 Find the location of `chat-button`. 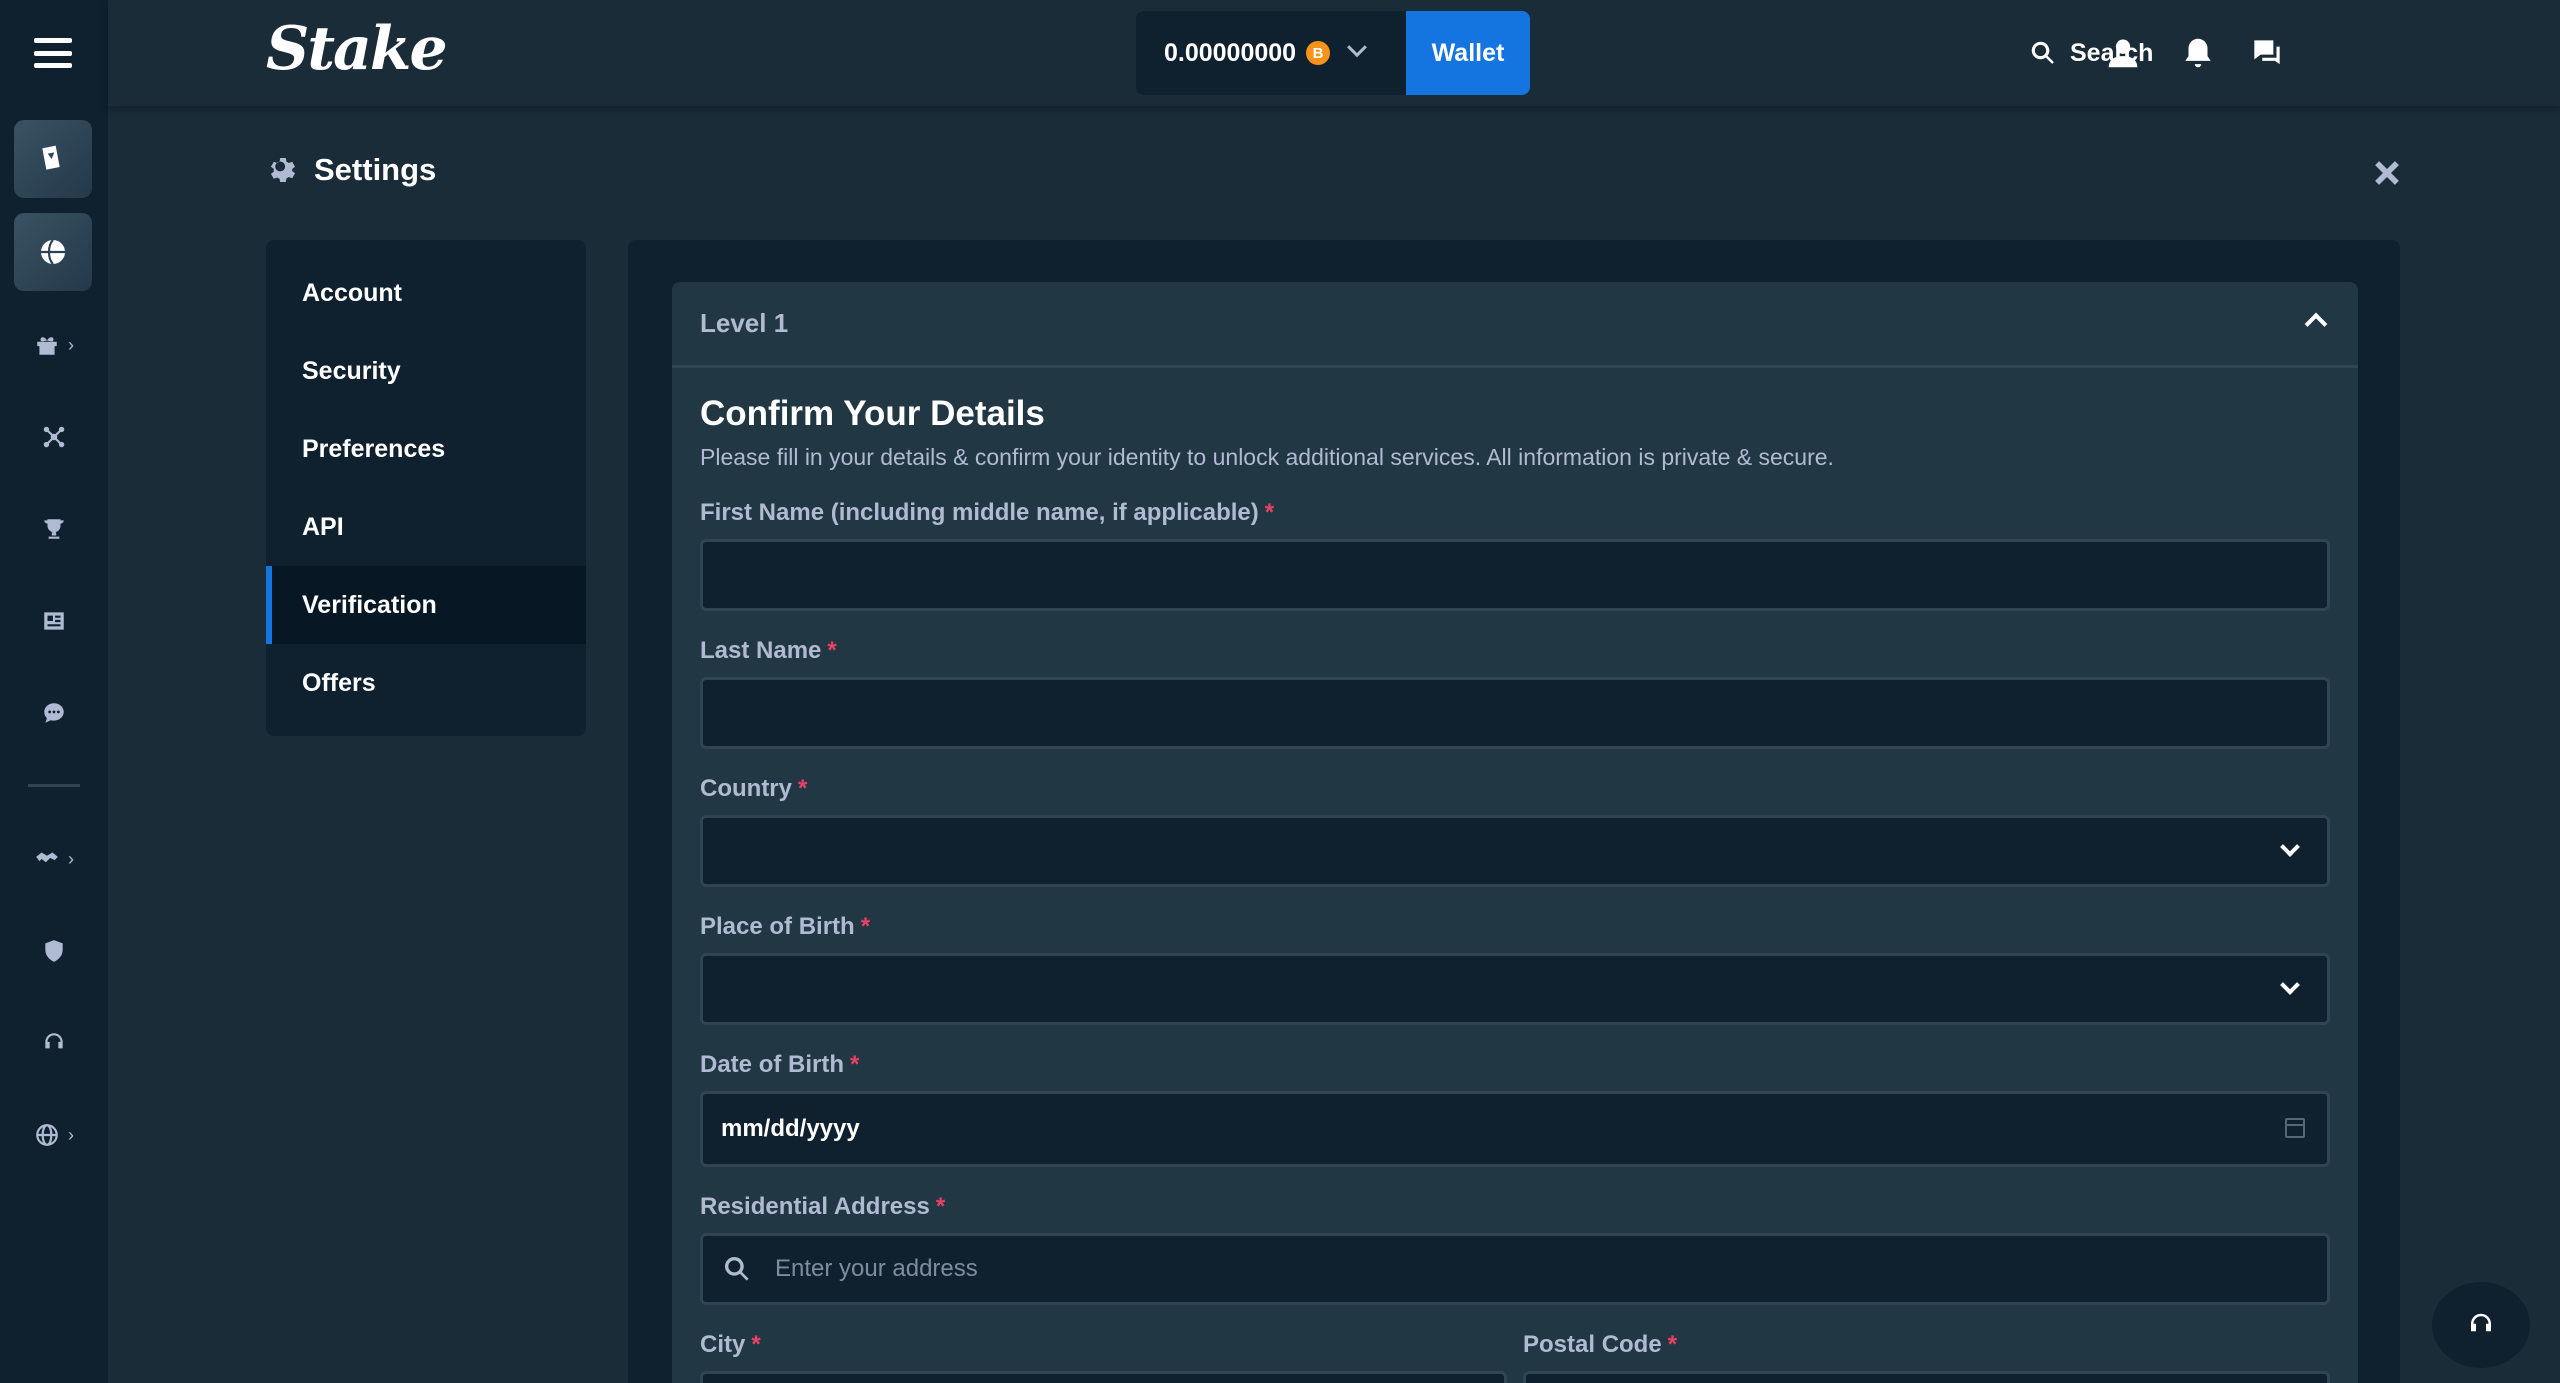

chat-button is located at coordinates (2267, 53).